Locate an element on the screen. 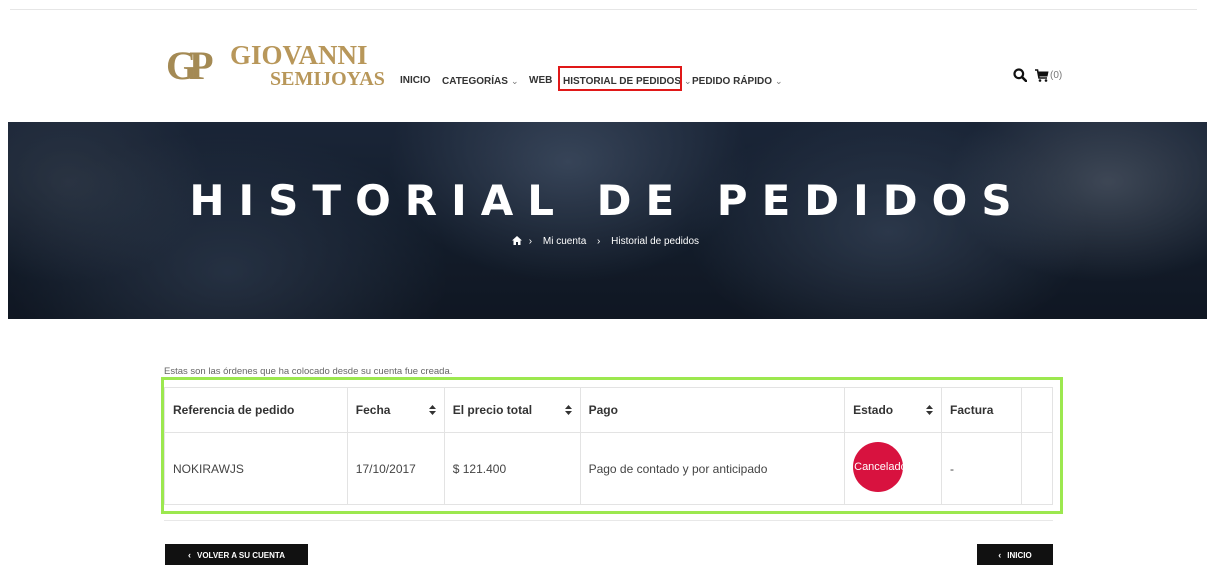 Image resolution: width=1207 pixels, height=565 pixels. nav-label: WEB is located at coordinates (541, 80).